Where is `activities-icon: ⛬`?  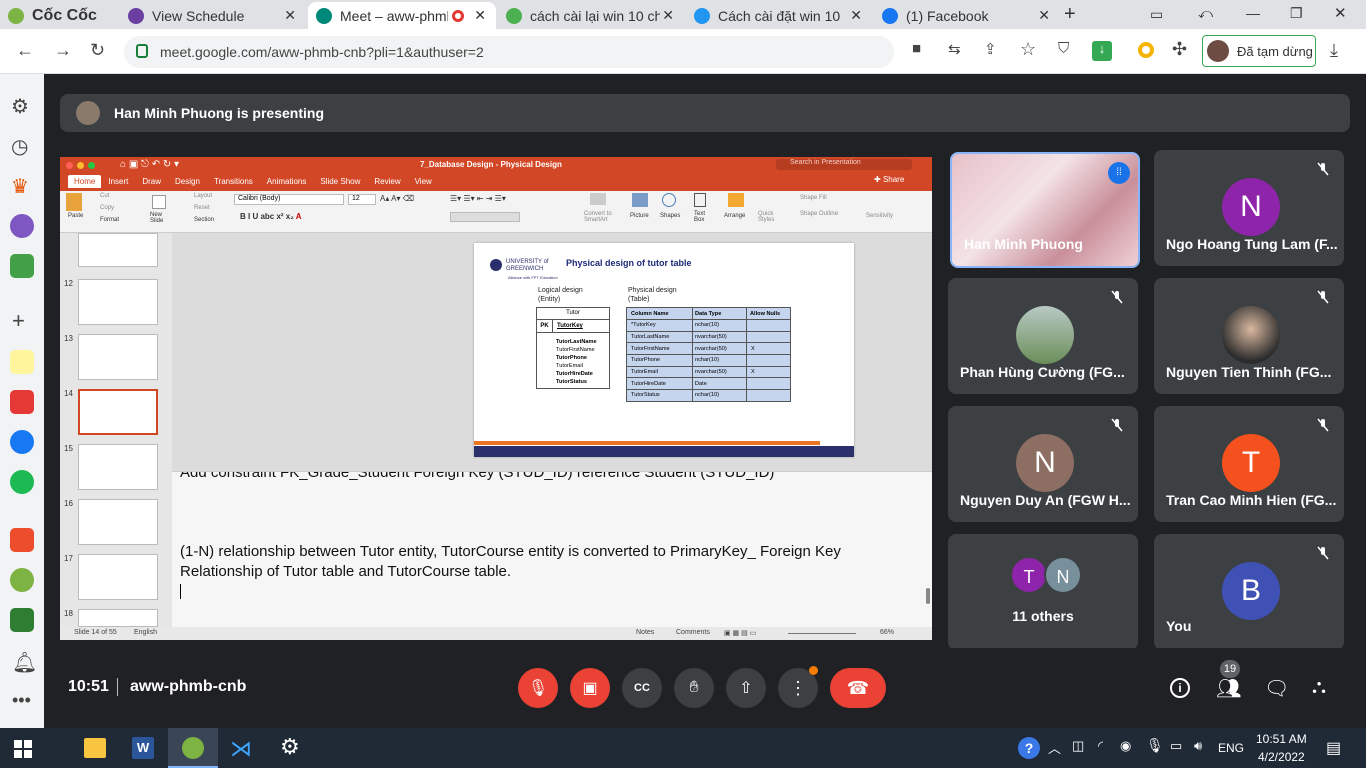
activities-icon: ⛬ is located at coordinates (1319, 687).